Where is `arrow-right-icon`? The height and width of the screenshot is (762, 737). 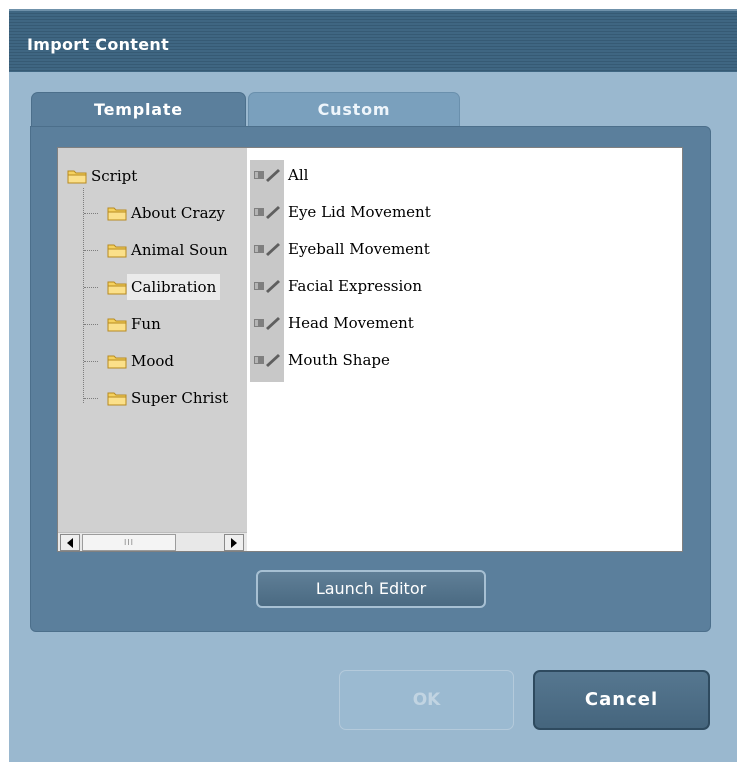 arrow-right-icon is located at coordinates (234, 542).